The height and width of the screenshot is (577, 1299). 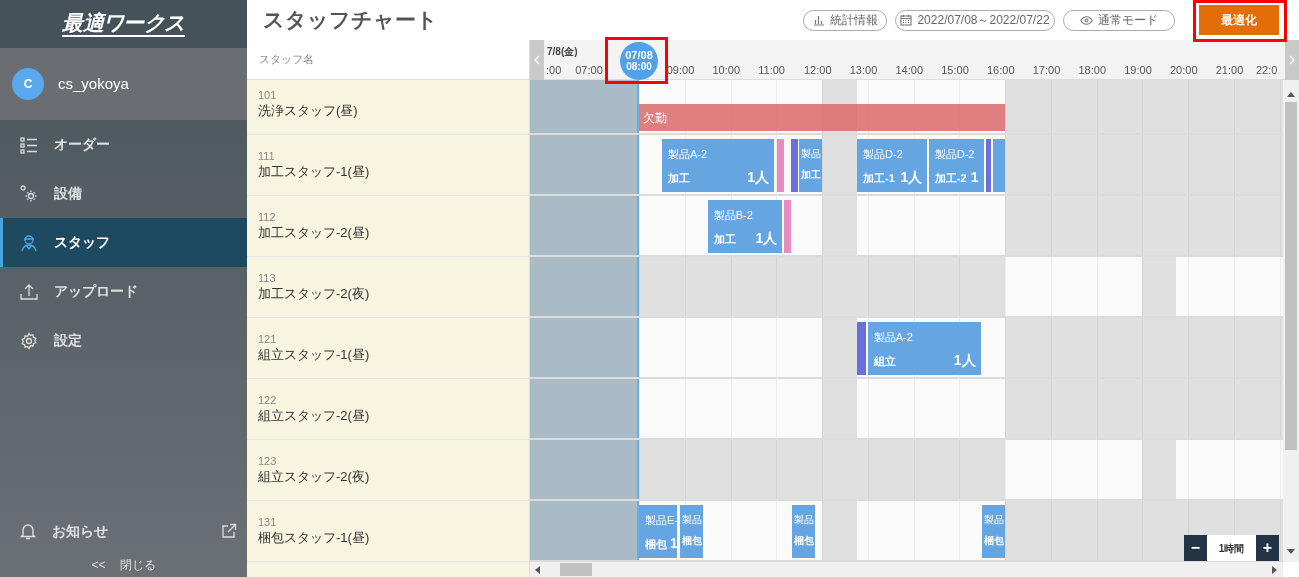 I want to click on scroll-down-icon, so click(x=1291, y=551).